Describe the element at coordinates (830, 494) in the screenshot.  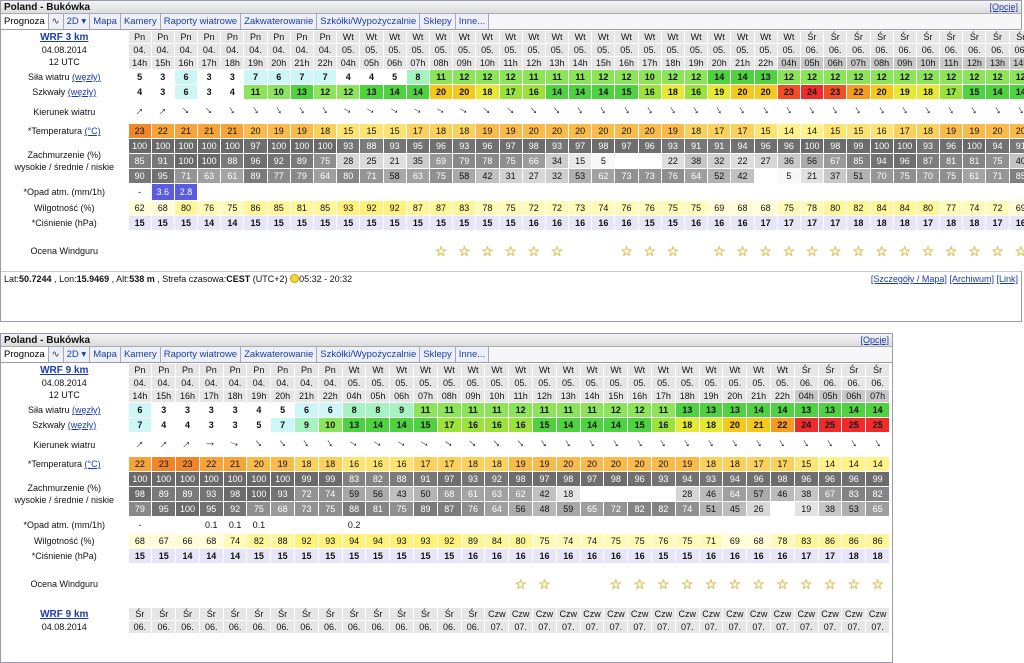
I see `cloud-cell: 67` at that location.